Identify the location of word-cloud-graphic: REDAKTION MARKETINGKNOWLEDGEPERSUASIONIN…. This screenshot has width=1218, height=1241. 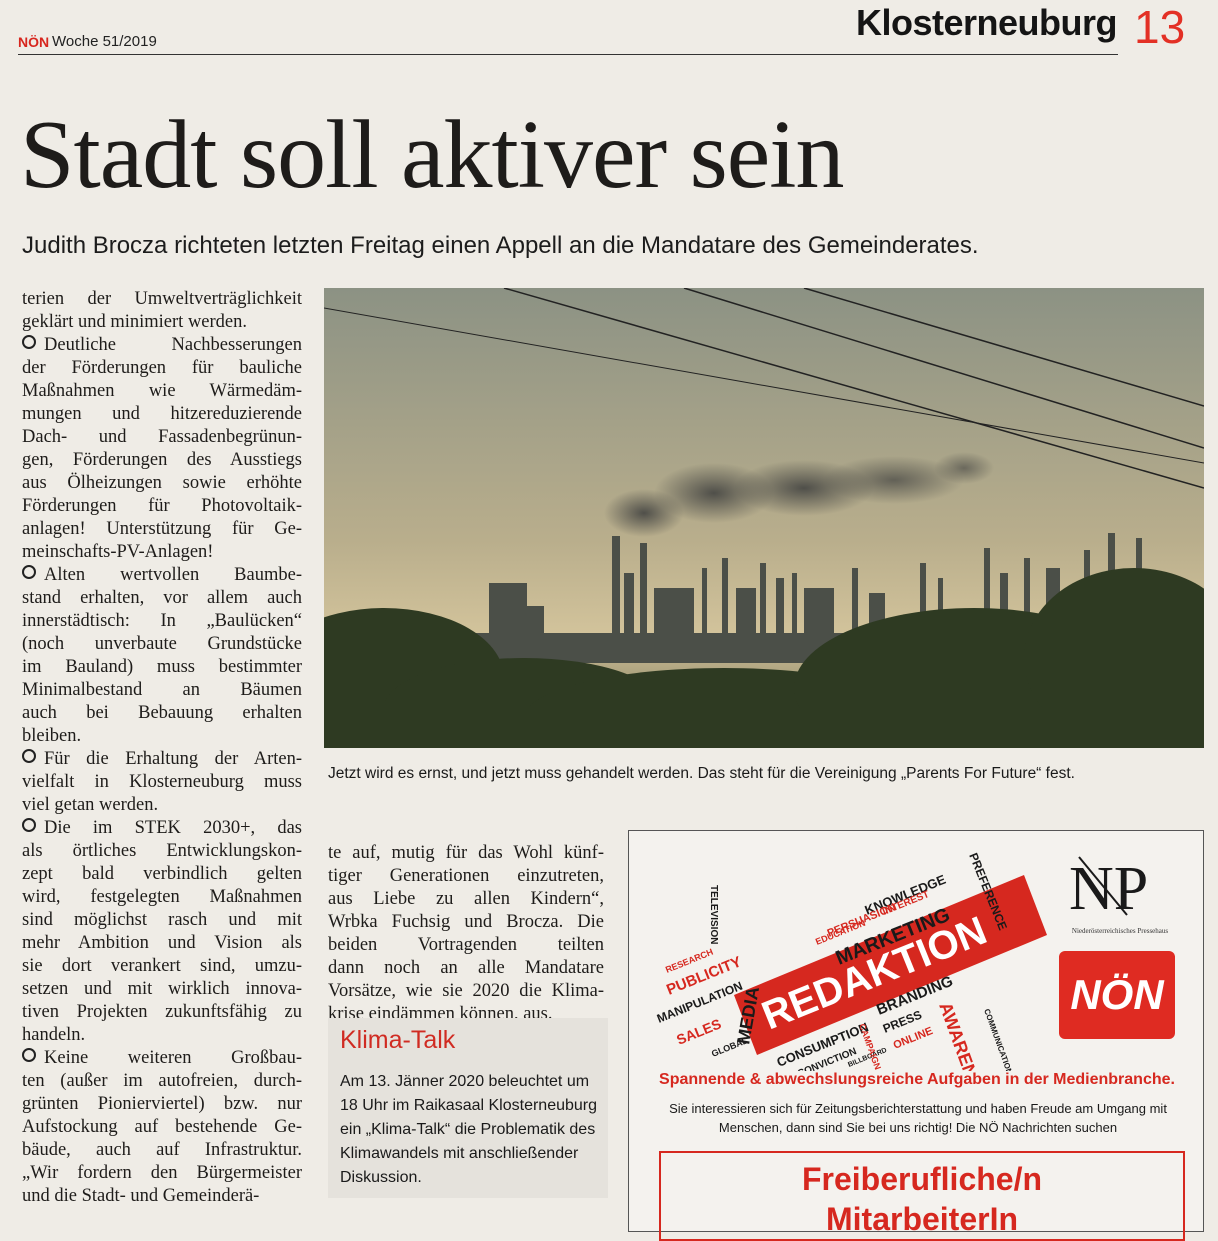
(851, 961).